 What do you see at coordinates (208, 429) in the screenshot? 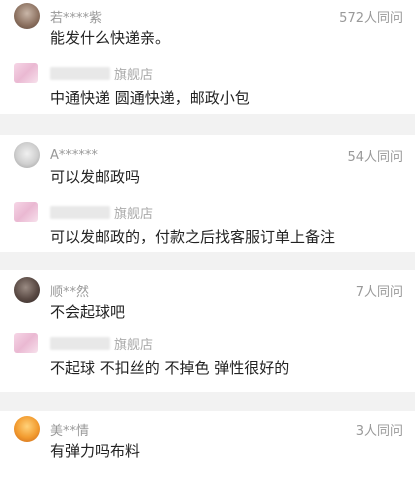
I see `question-header: 美**情 3人同问` at bounding box center [208, 429].